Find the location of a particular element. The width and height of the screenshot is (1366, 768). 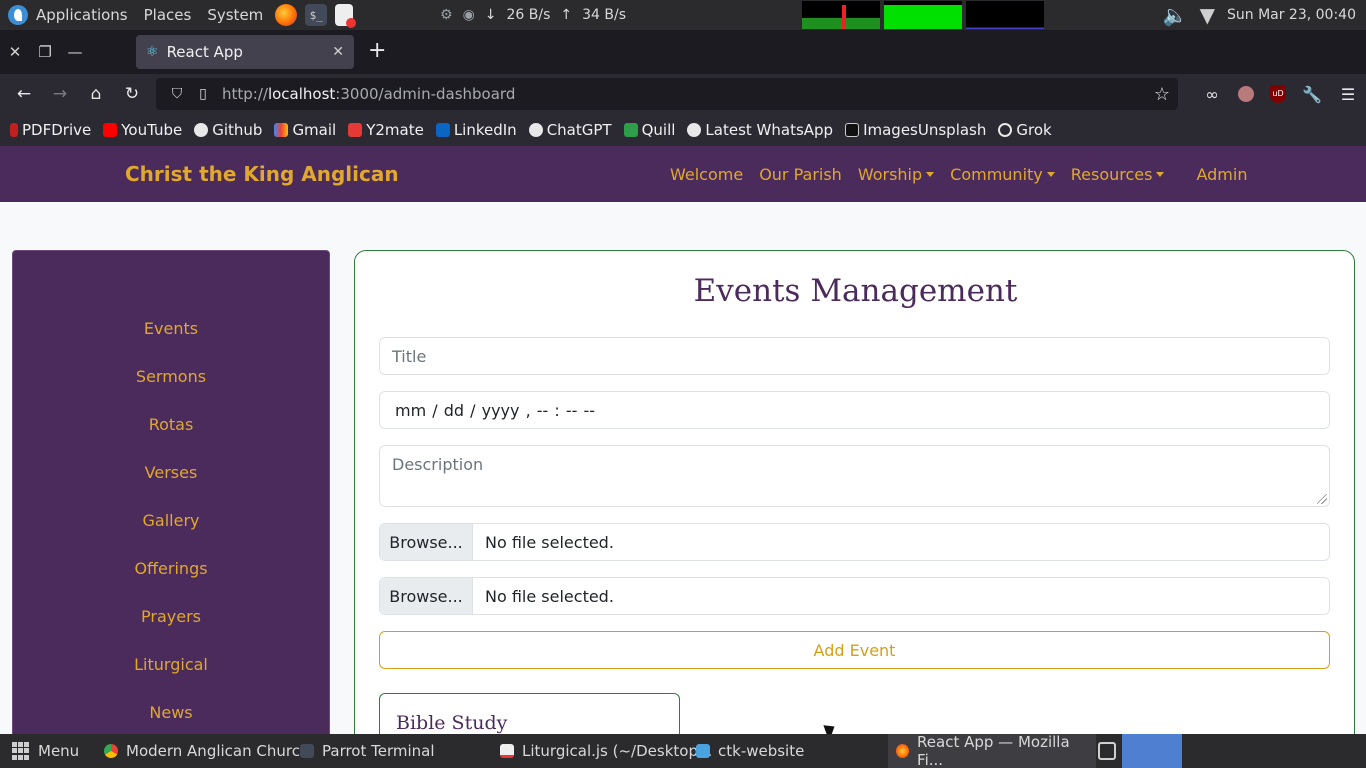

home-icon: ⌂ is located at coordinates (96, 94).